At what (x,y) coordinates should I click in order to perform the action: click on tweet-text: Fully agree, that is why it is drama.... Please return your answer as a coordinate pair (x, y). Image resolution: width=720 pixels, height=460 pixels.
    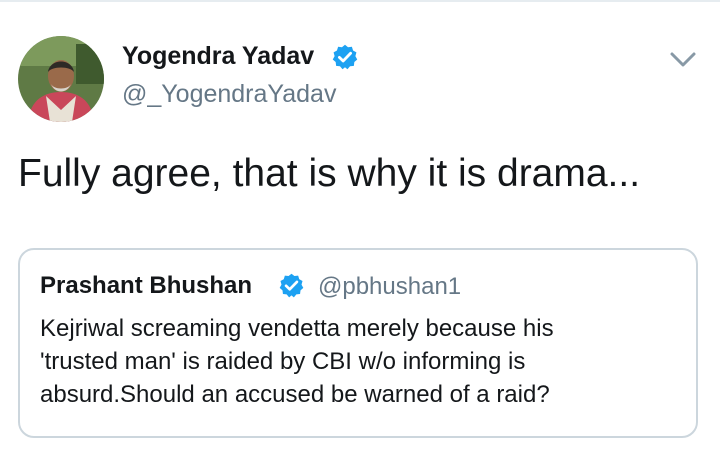
    Looking at the image, I should click on (329, 173).